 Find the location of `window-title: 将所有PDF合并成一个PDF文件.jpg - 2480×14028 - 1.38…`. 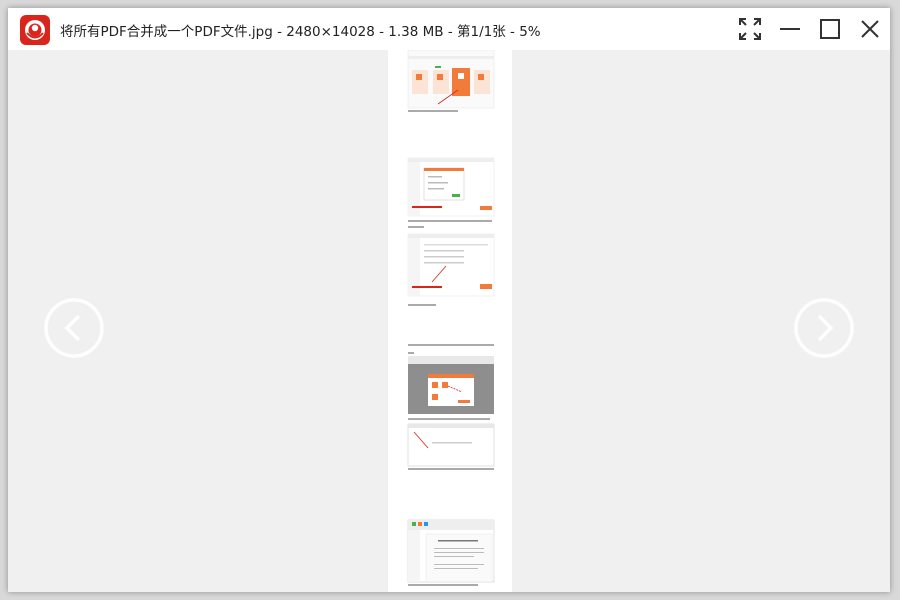

window-title: 将所有PDF合并成一个PDF文件.jpg - 2480×14028 - 1.38… is located at coordinates (300, 32).